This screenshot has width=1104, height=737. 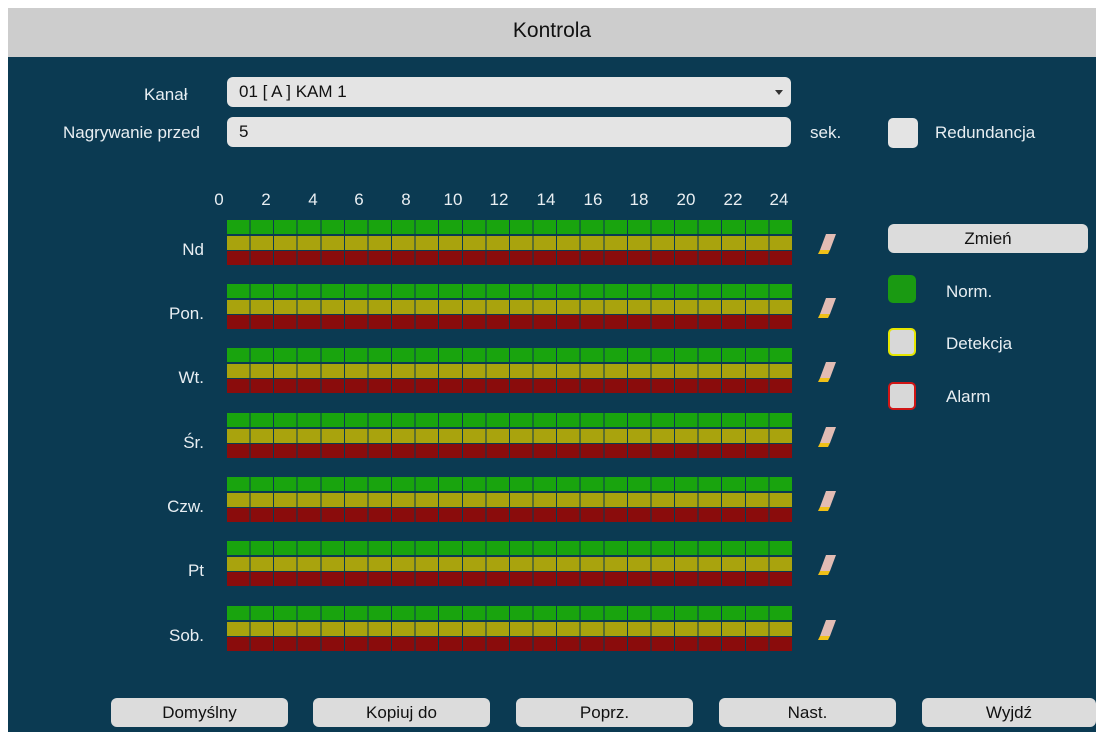 What do you see at coordinates (193, 249) in the screenshot?
I see `day-label: Nd` at bounding box center [193, 249].